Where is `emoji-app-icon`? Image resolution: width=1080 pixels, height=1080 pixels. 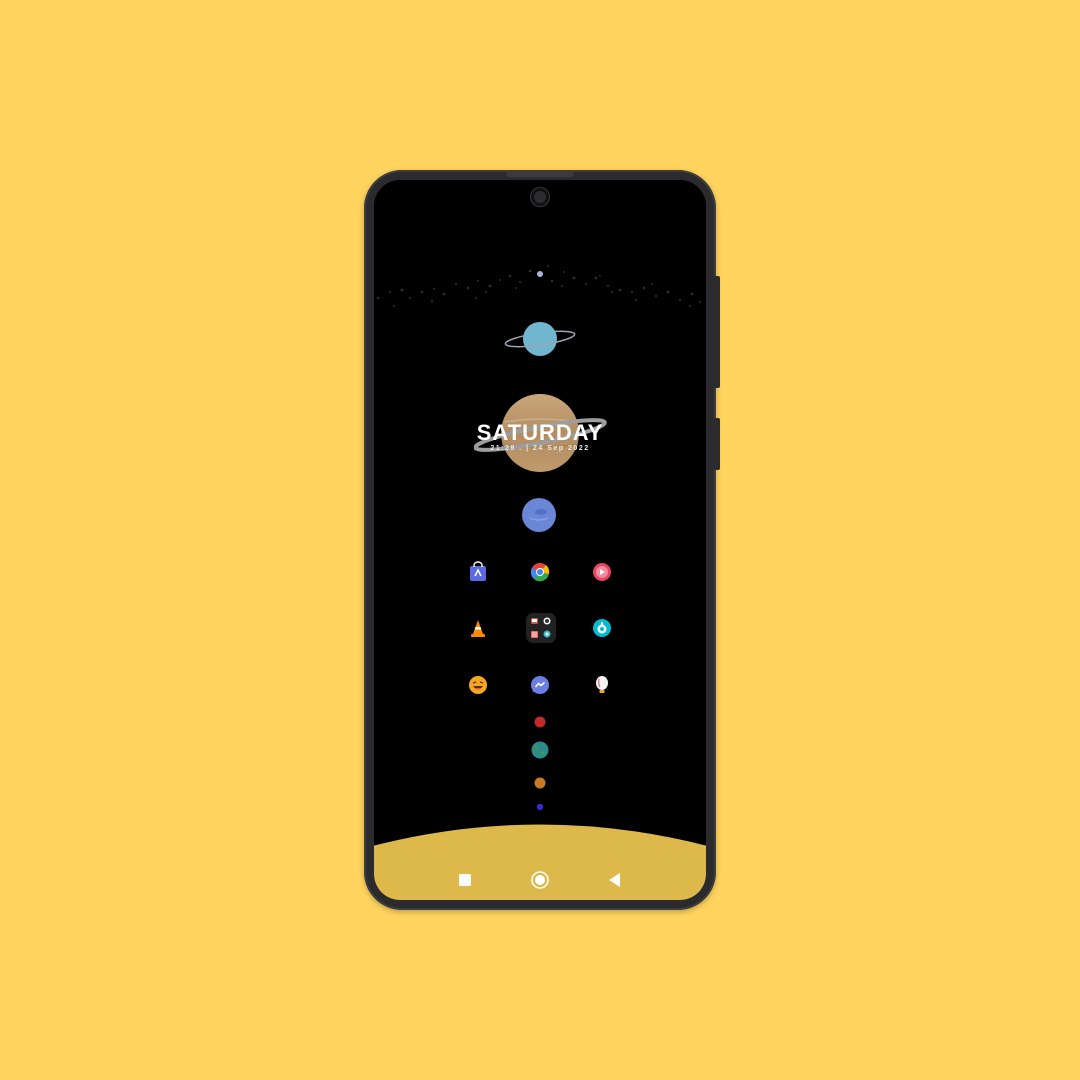
emoji-app-icon is located at coordinates (478, 685).